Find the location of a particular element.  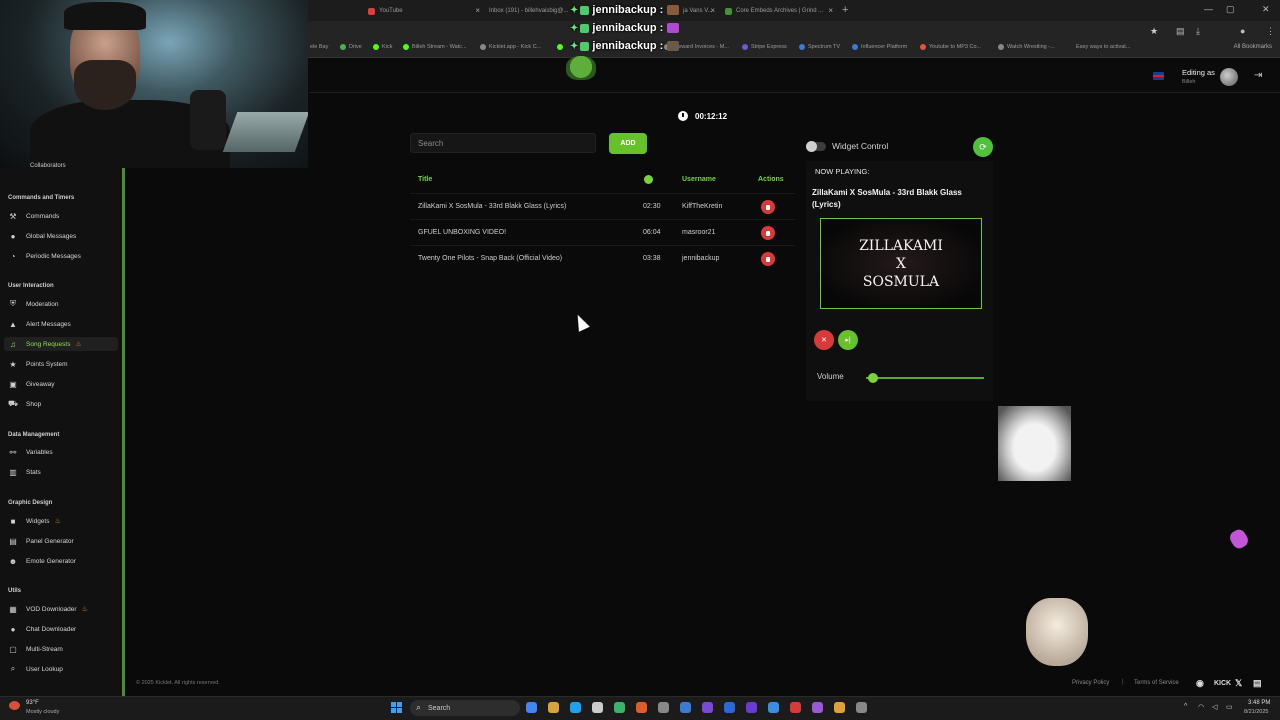

chevron-up-icon: ^ is located at coordinates (1185, 706).